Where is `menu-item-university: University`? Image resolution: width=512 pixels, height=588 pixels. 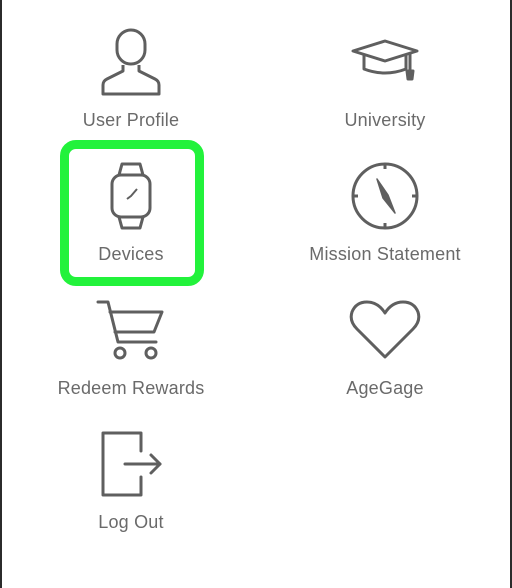 menu-item-university: University is located at coordinates (385, 87).